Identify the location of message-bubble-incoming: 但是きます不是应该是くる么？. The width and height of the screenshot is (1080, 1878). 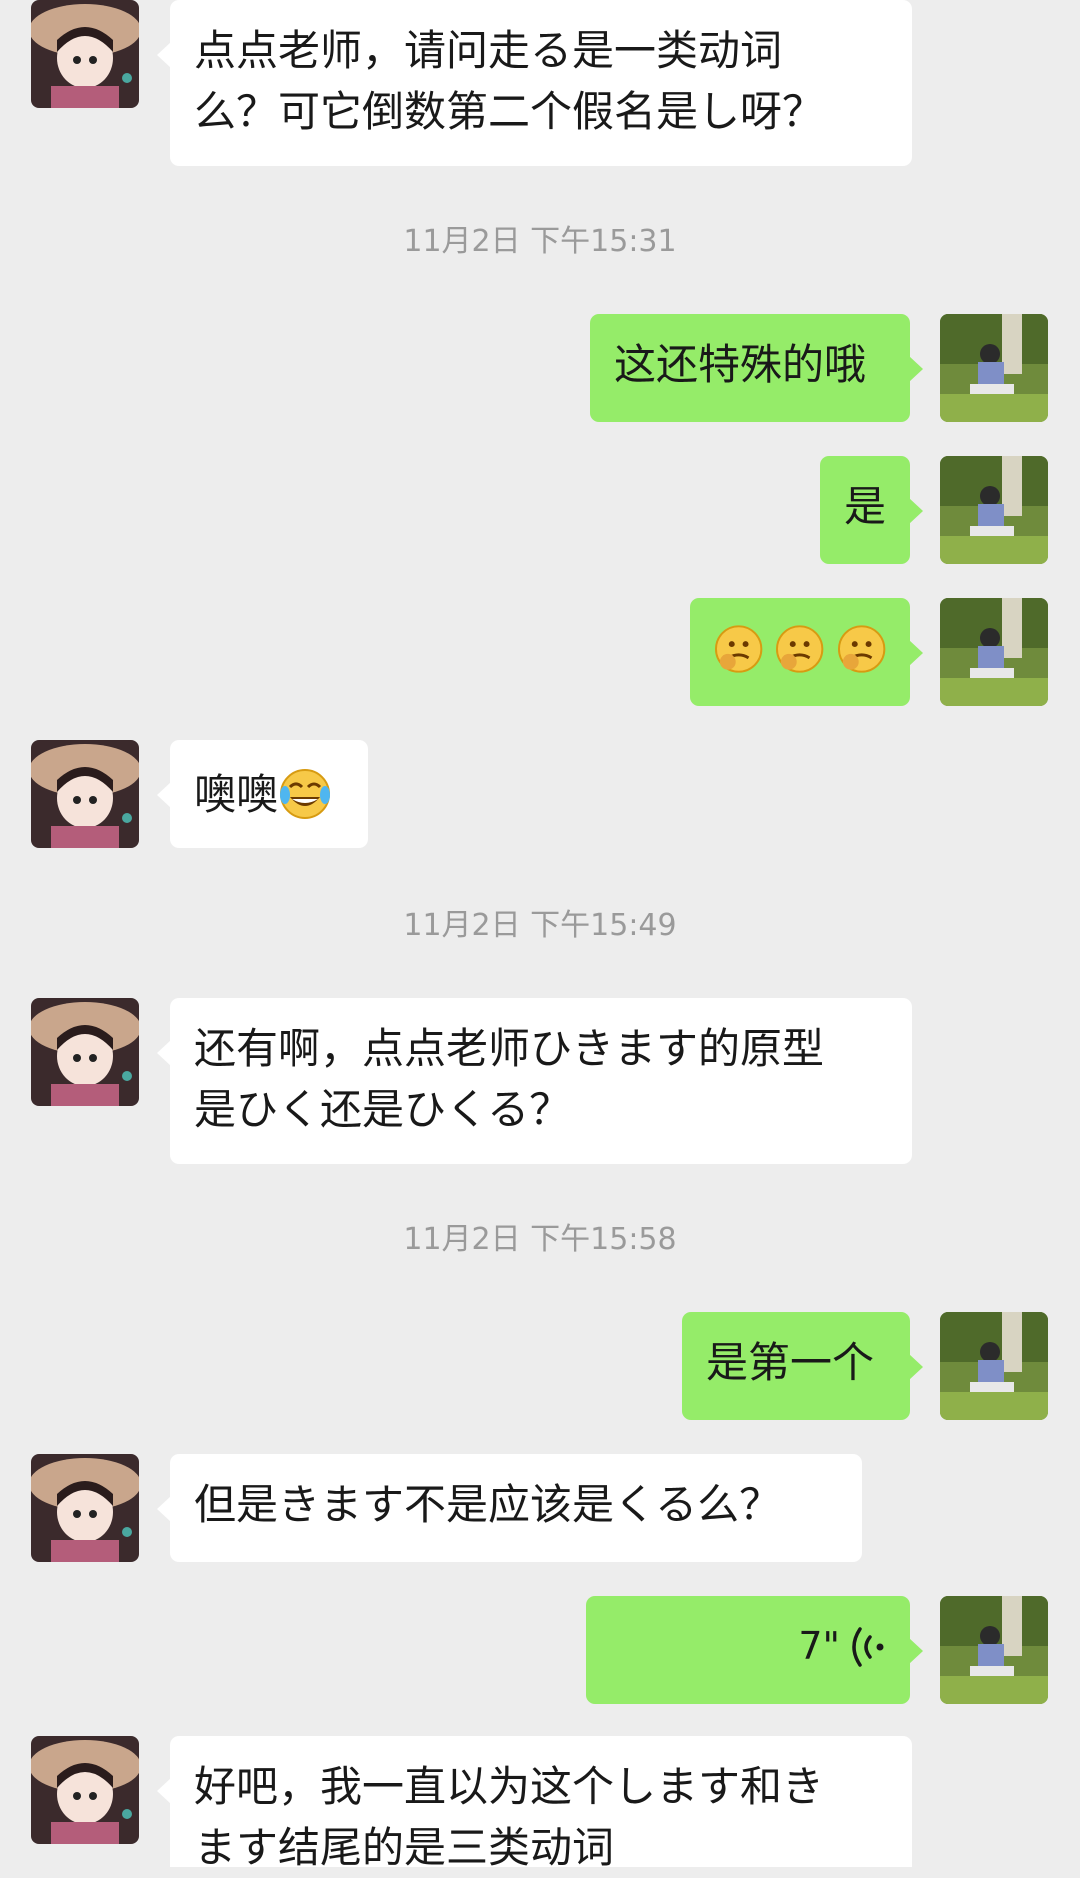
(509, 1508).